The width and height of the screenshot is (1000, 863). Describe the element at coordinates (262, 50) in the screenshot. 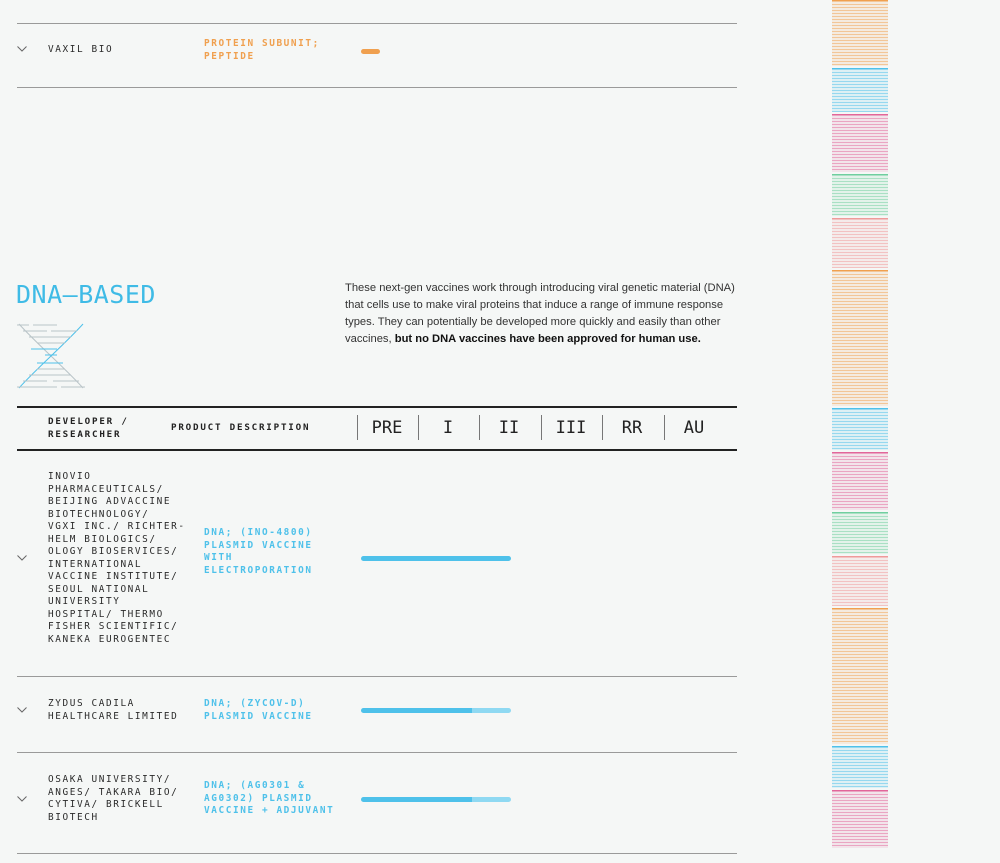

I see `product-description: PROTEIN SUBUNIT; PEPTIDE` at that location.